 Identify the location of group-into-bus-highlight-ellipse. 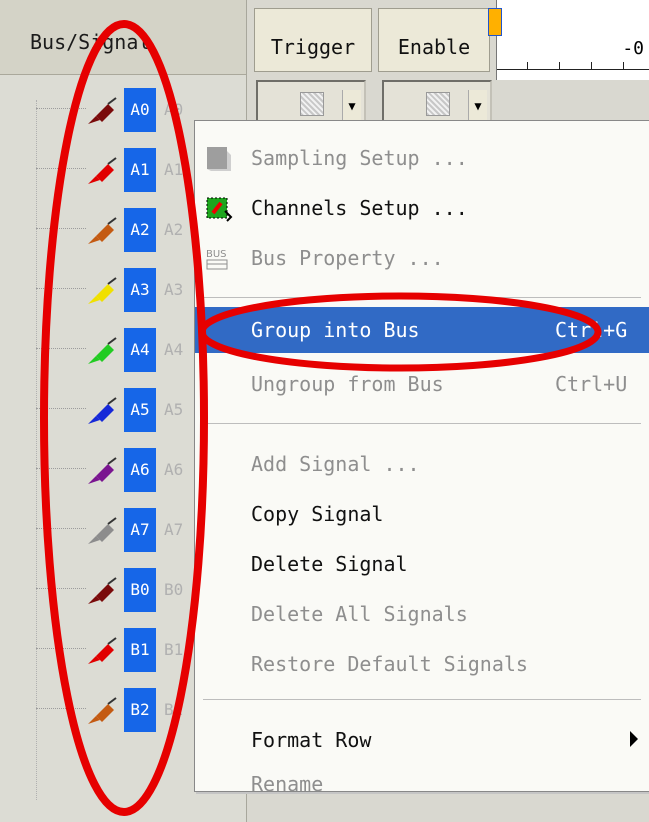
(400, 332).